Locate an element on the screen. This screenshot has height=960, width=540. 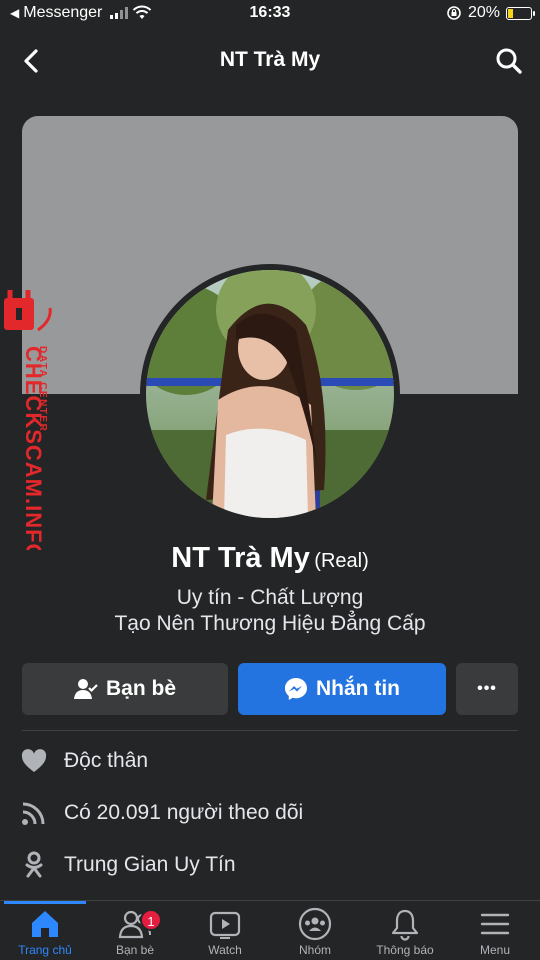
info-followers: Có 20.091 người theo dõi is located at coordinates (161, 813).